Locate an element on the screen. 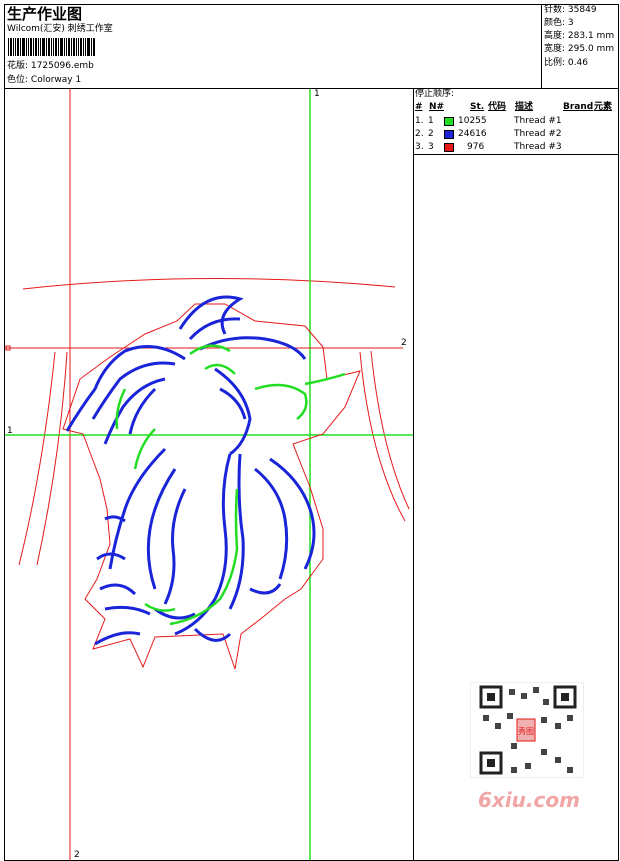 The image size is (620, 861). row-stitches: 10255 is located at coordinates (472, 121).